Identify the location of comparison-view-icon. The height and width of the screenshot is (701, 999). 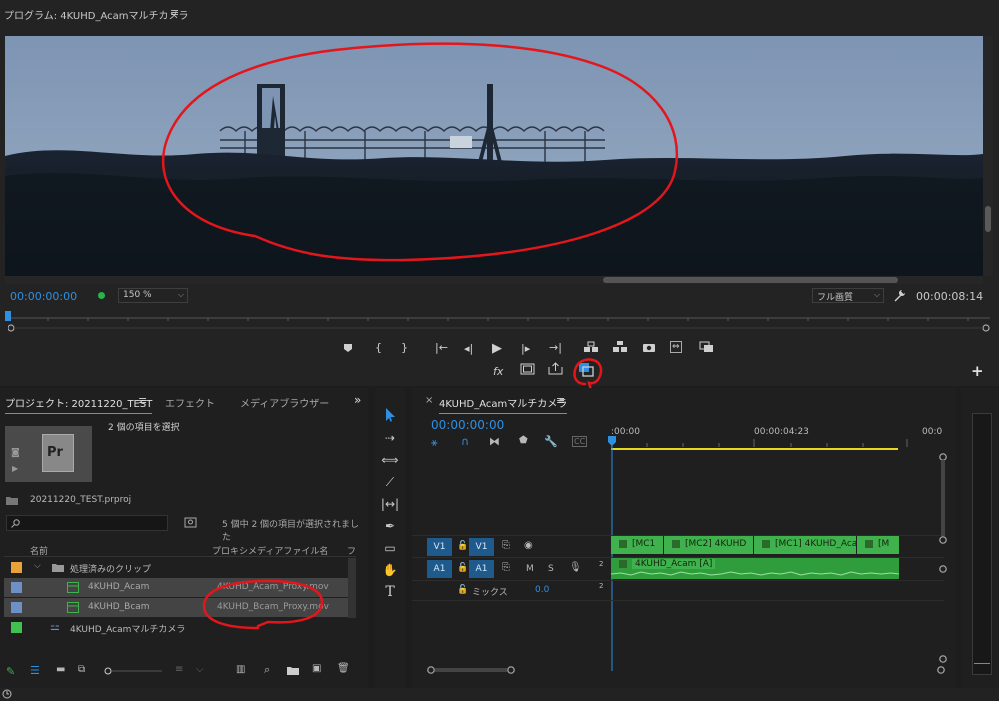
(706, 347).